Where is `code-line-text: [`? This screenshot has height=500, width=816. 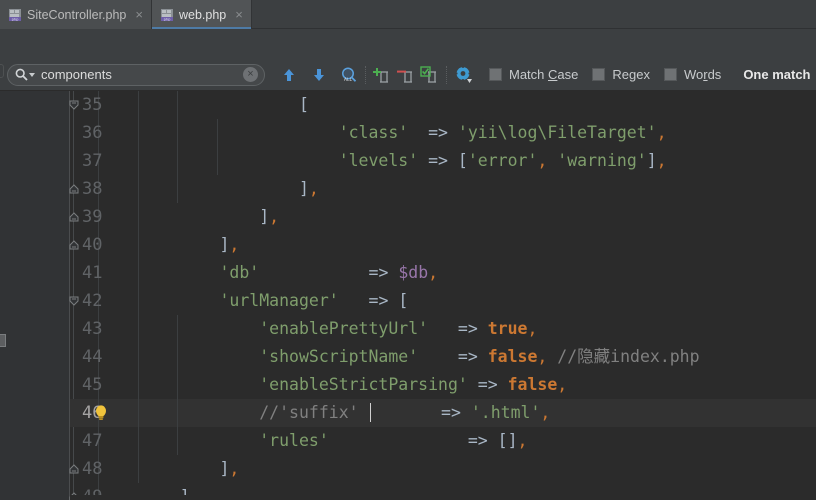 code-line-text: [ is located at coordinates (224, 105).